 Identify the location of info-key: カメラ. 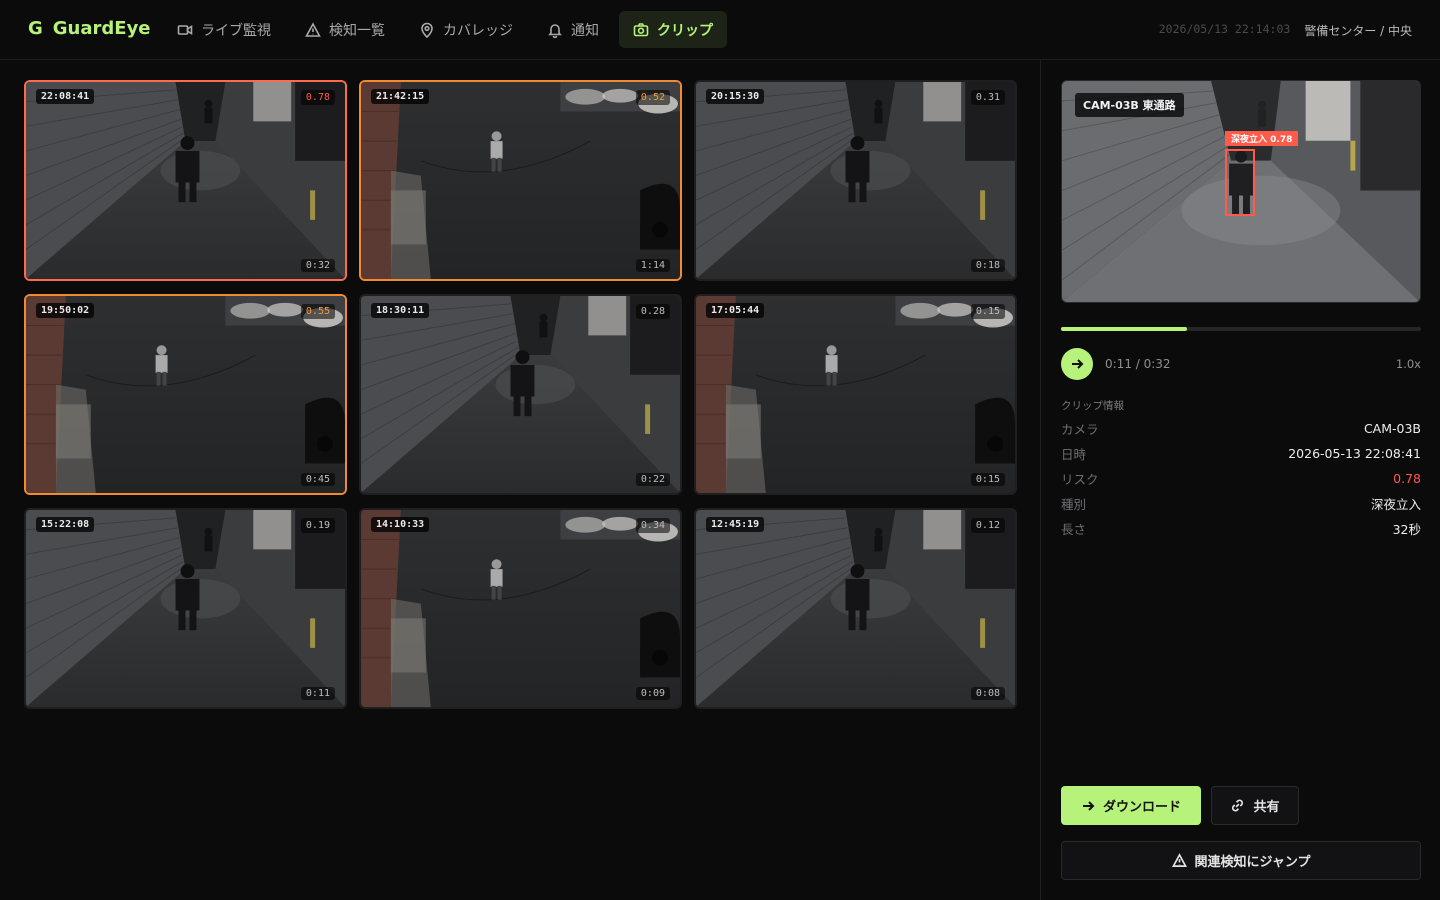
(1080, 429).